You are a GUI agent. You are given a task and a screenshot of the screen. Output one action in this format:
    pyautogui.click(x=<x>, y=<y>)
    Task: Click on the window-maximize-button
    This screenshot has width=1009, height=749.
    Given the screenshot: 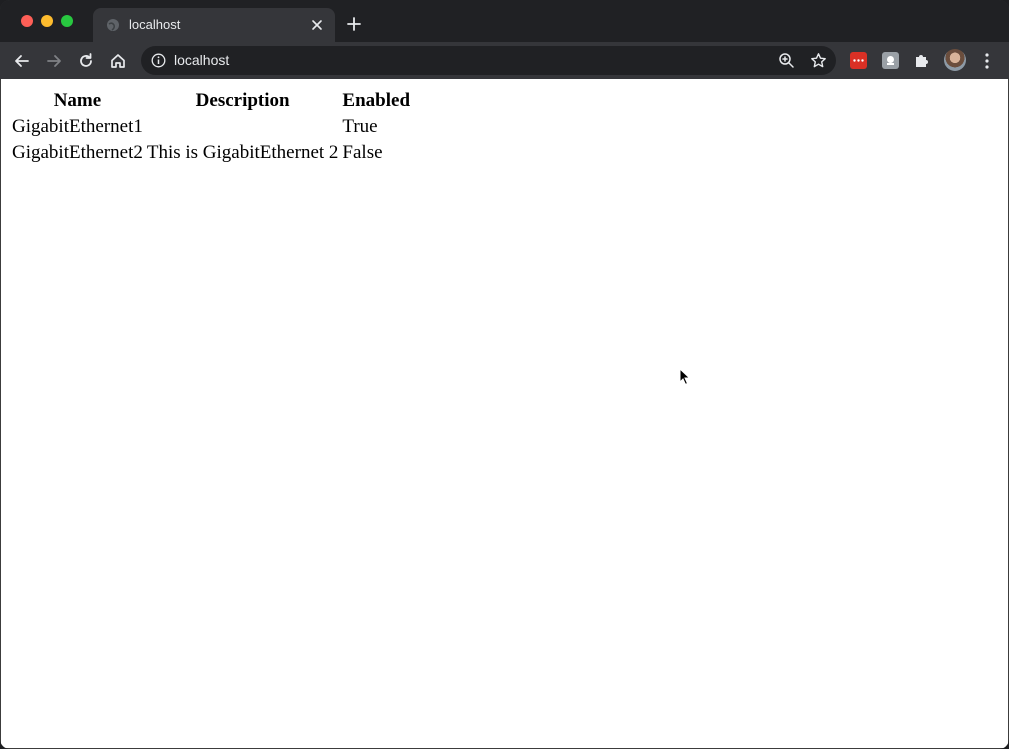 What is the action you would take?
    pyautogui.click(x=67, y=21)
    